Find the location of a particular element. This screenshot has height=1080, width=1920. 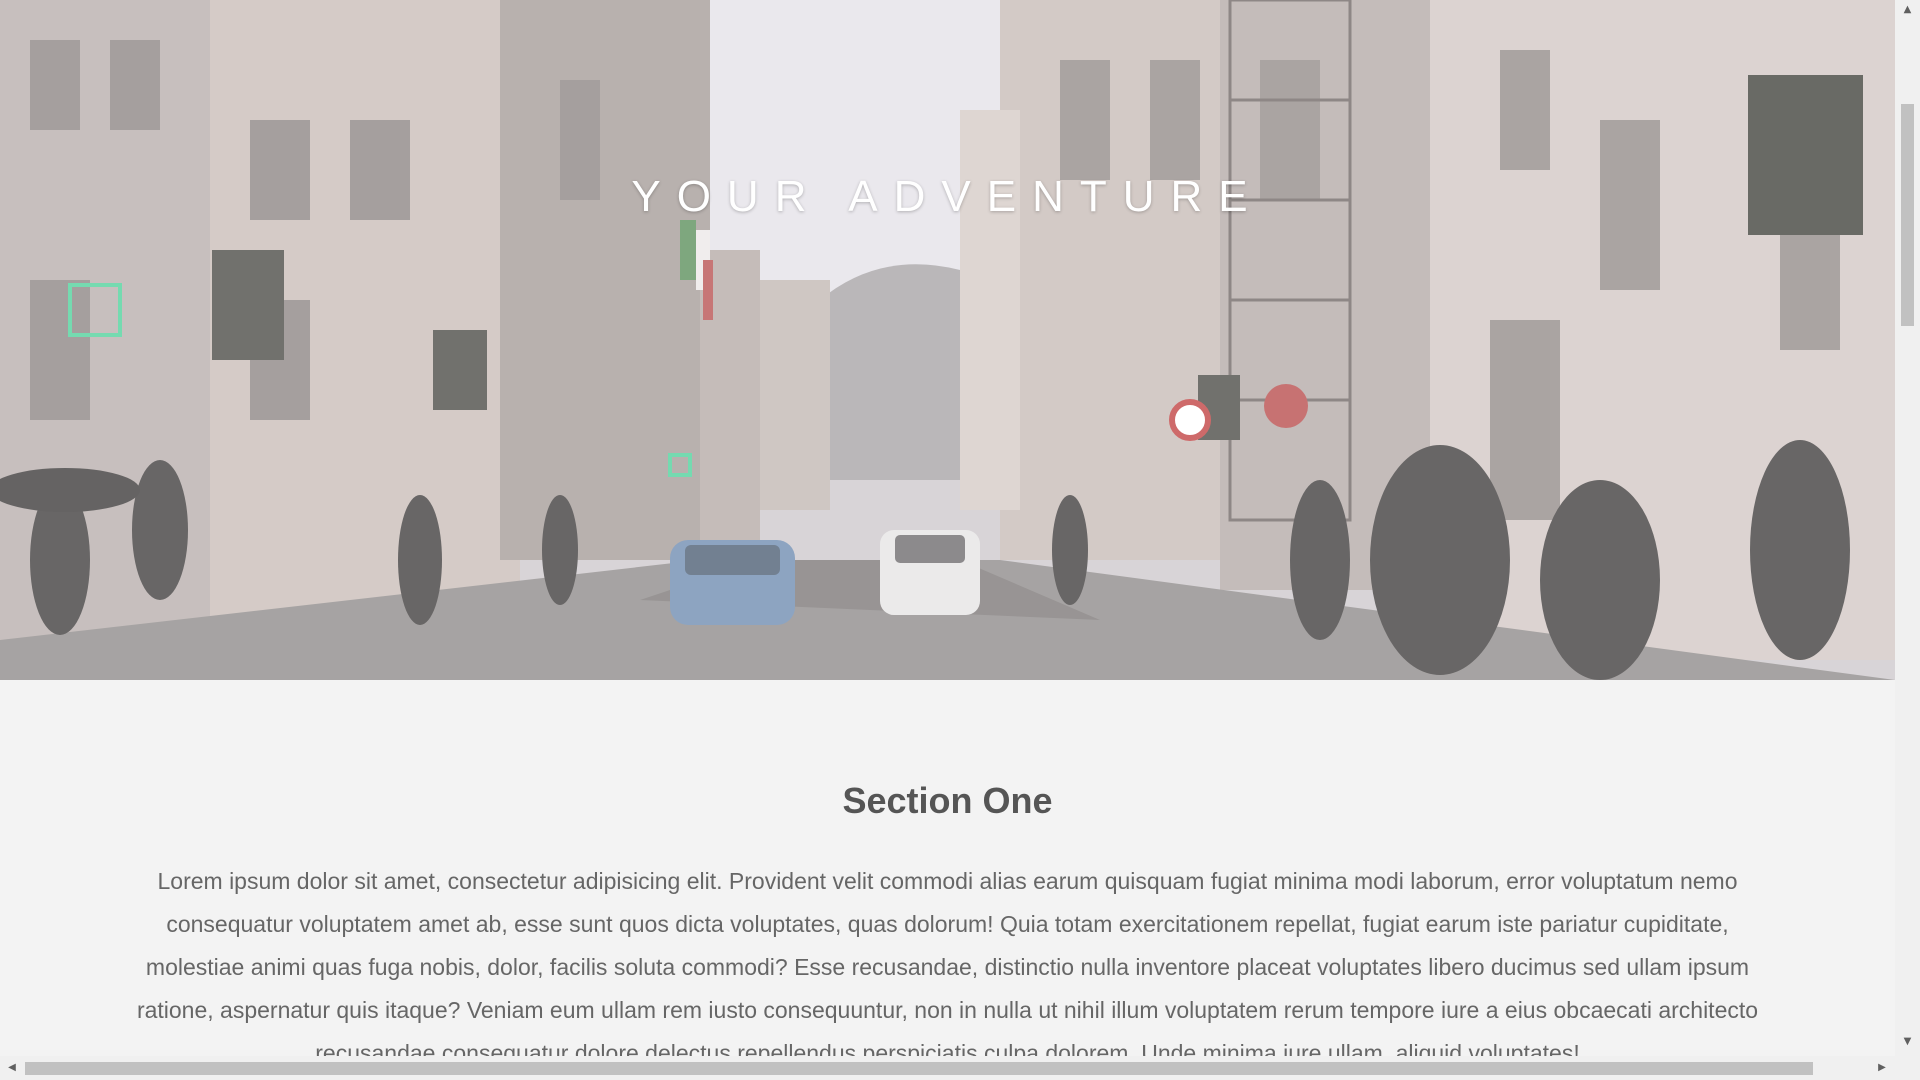

scroll-left-arrow-icon: ◀ is located at coordinates (12, 1068).